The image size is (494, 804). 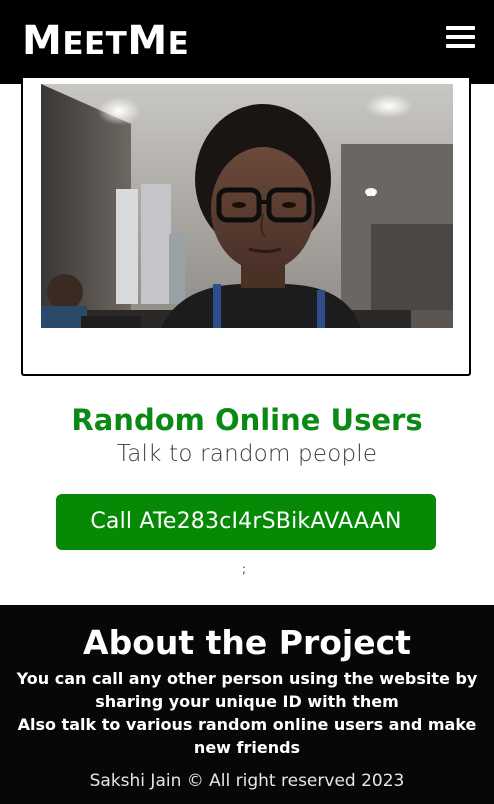 What do you see at coordinates (247, 781) in the screenshot?
I see `copyright-text: Sakshi Jain © All right reserved 2023` at bounding box center [247, 781].